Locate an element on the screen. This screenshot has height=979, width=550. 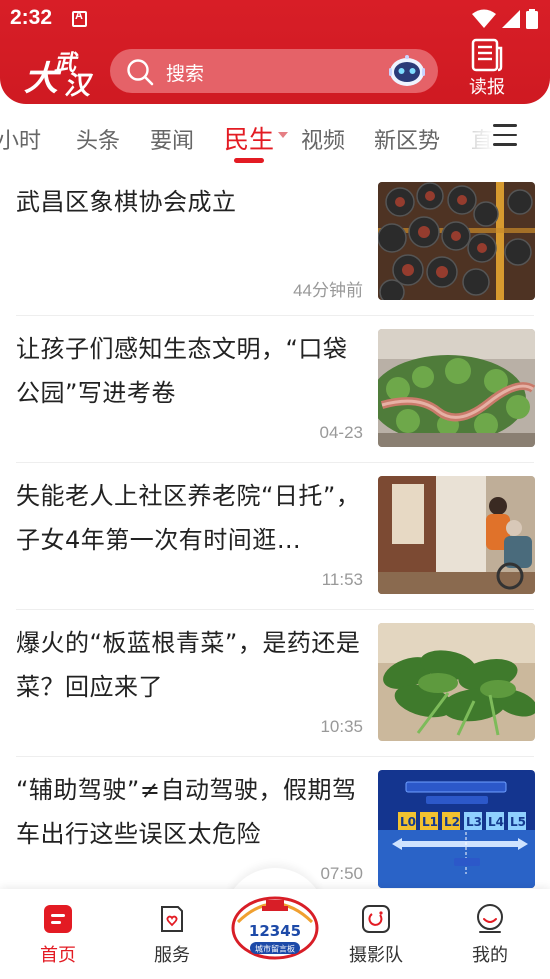
home-icon is located at coordinates (58, 919).